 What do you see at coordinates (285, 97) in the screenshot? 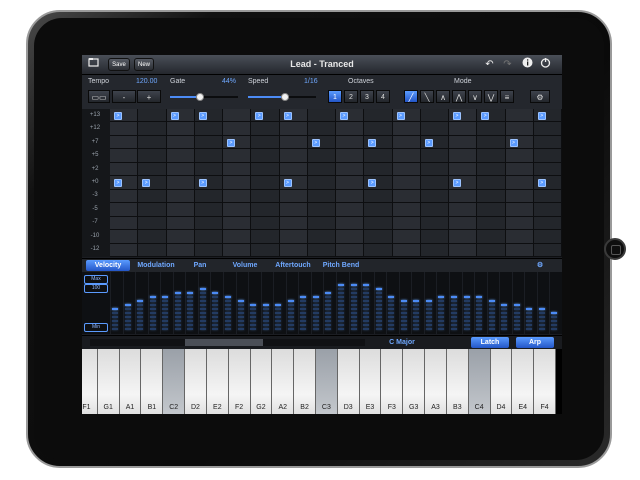
I see `speed-slider-knob` at bounding box center [285, 97].